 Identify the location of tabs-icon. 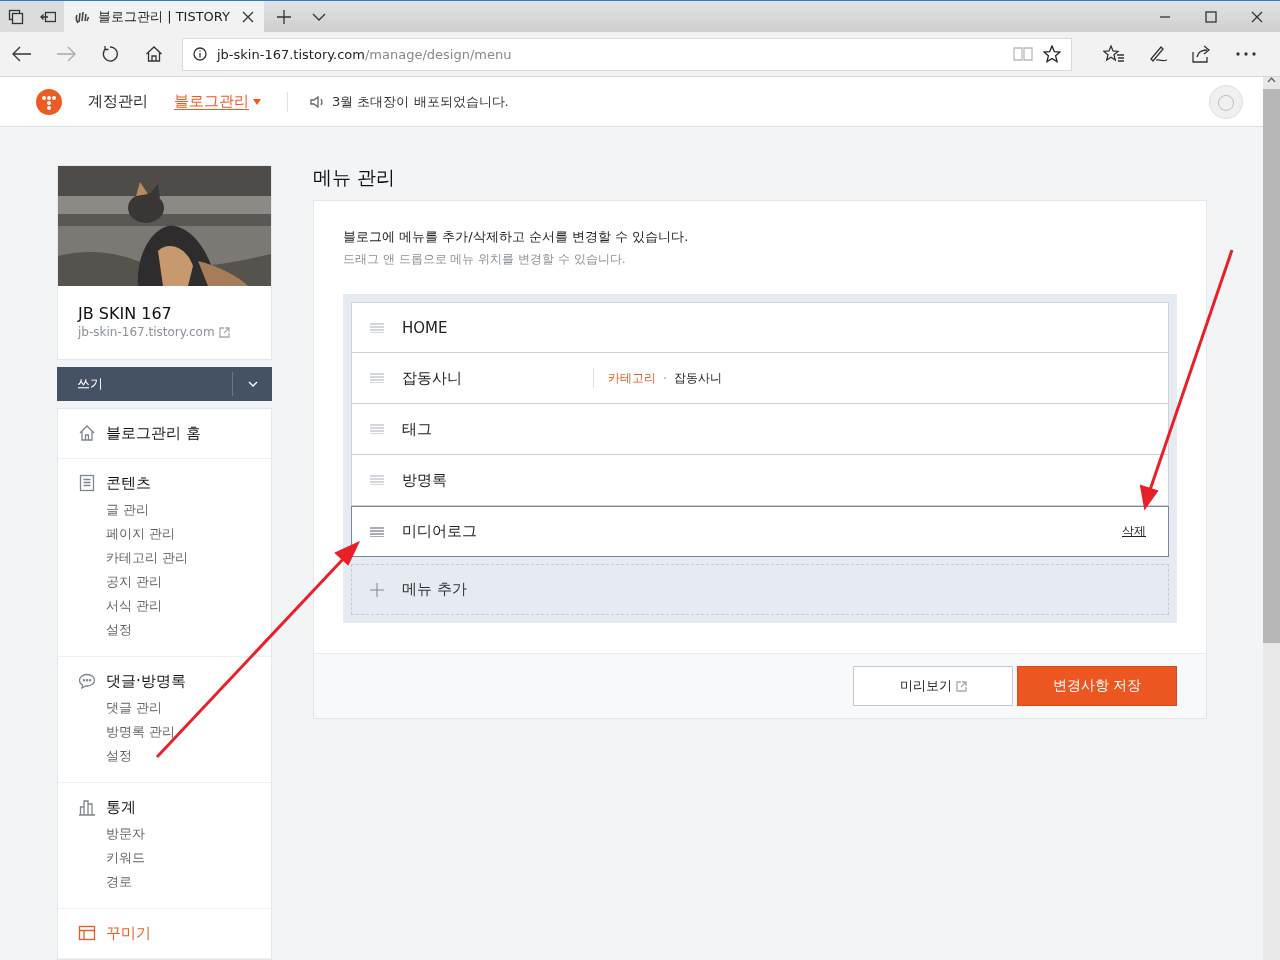
(16, 16).